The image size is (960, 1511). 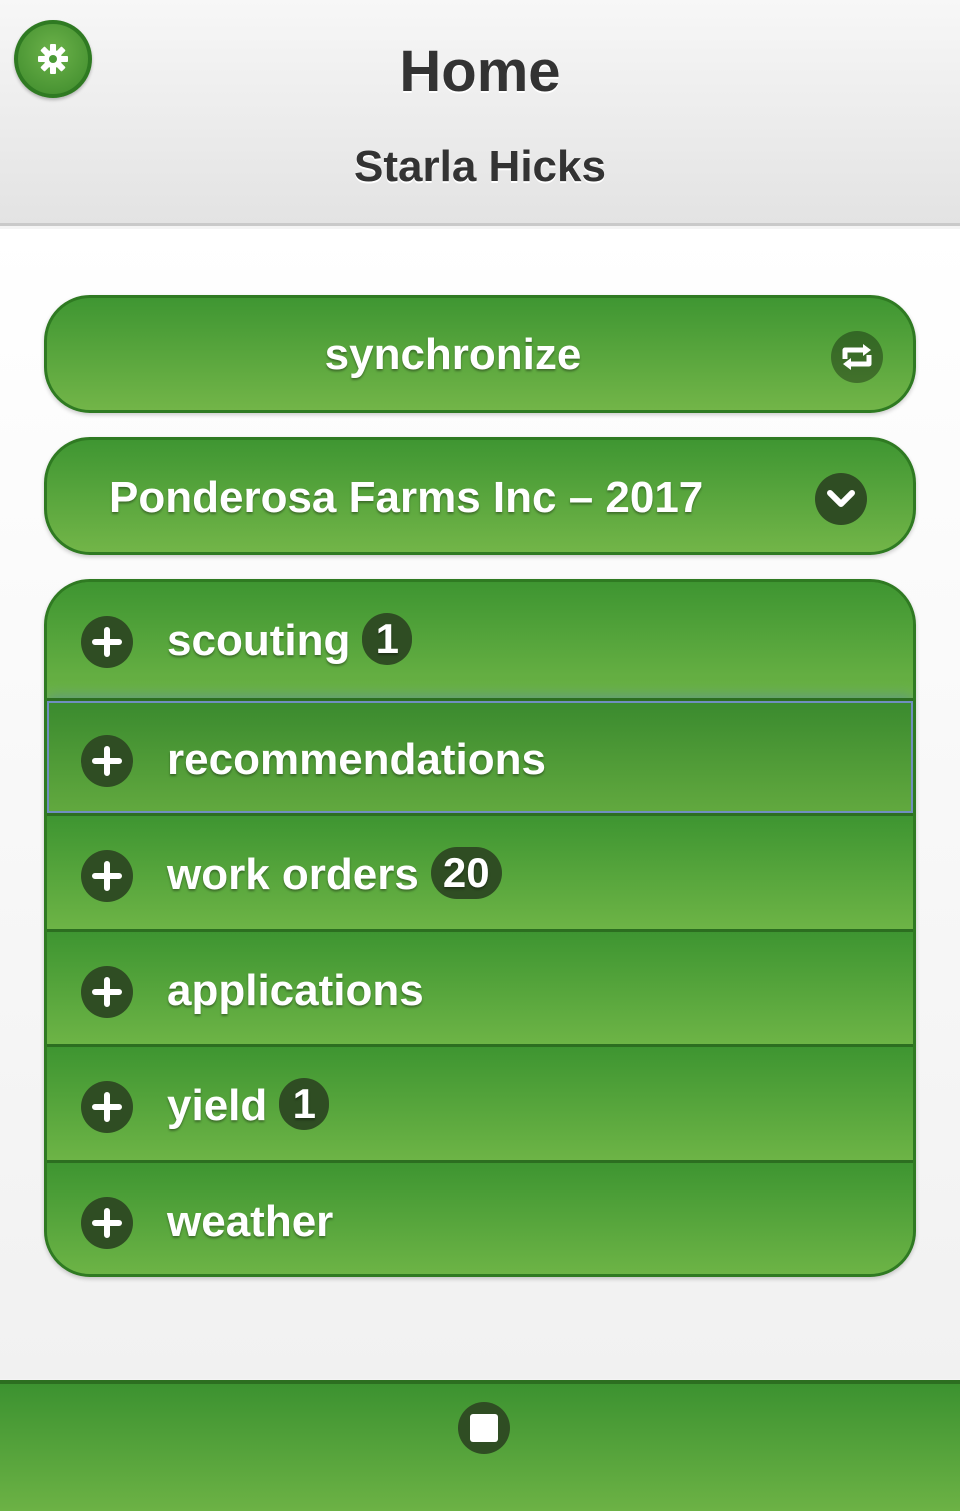 What do you see at coordinates (480, 1102) in the screenshot?
I see `menu-item-yield: yield 1` at bounding box center [480, 1102].